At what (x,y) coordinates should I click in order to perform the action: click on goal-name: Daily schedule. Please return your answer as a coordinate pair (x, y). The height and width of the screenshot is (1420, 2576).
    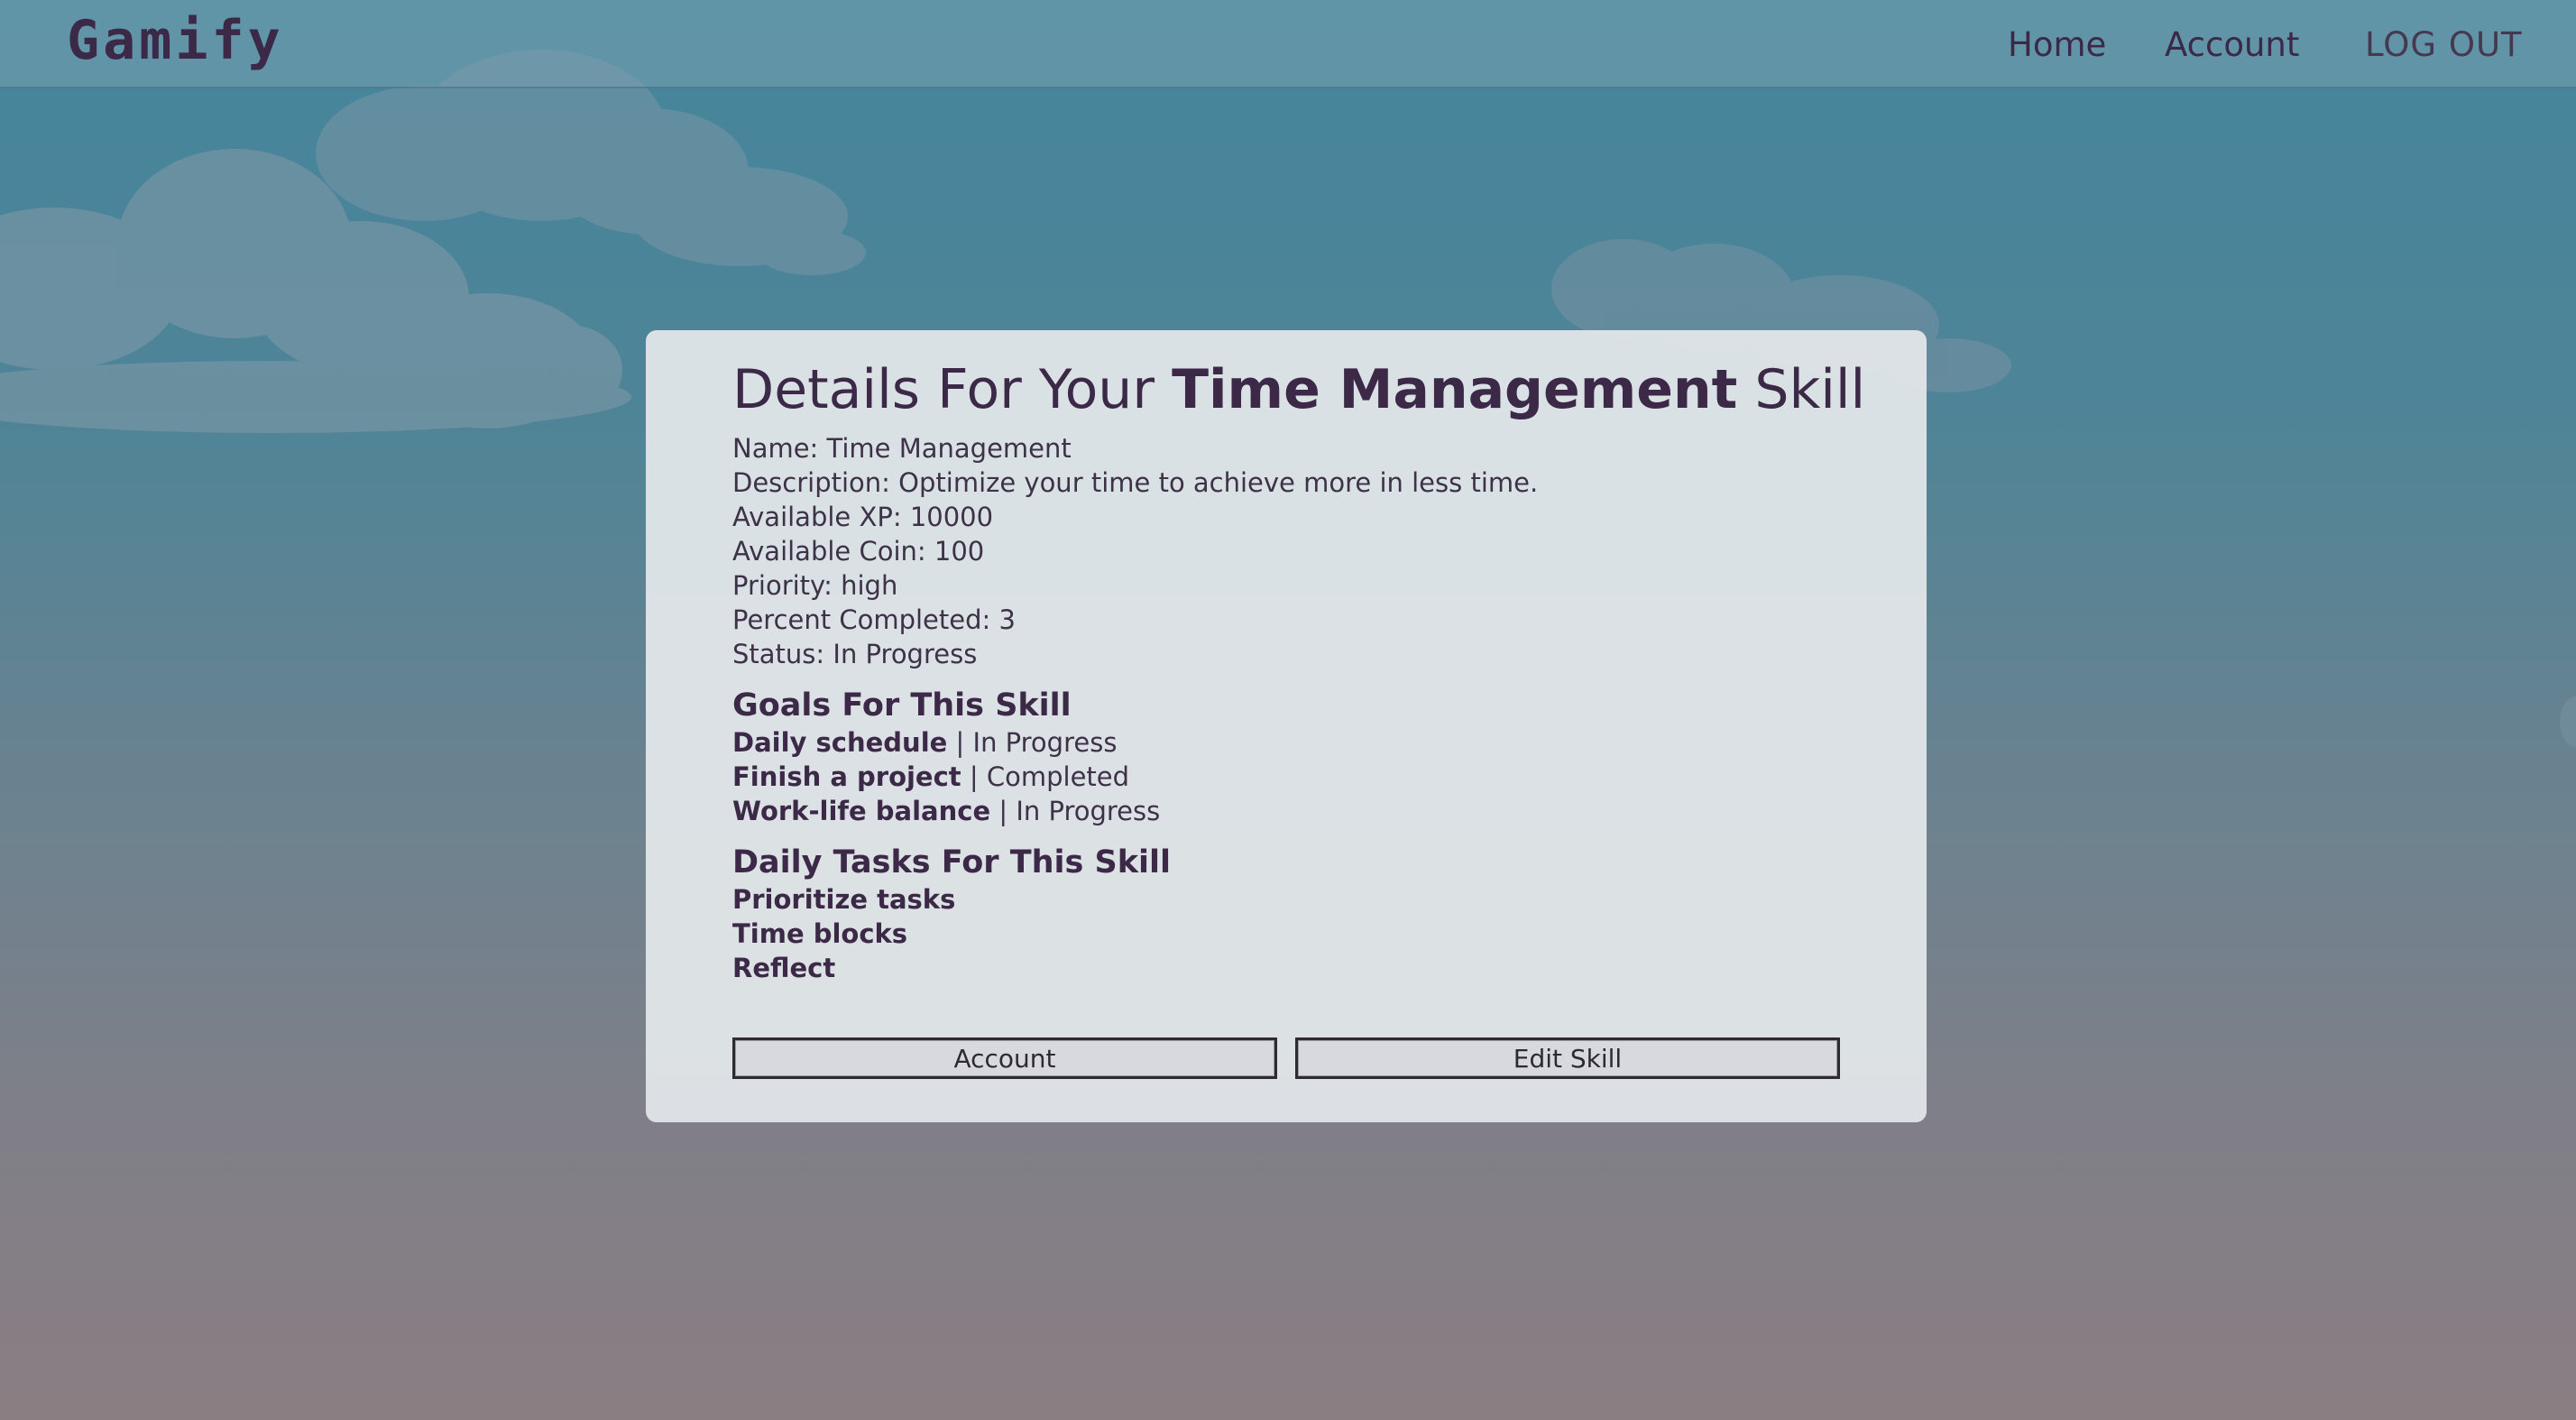
    Looking at the image, I should click on (840, 743).